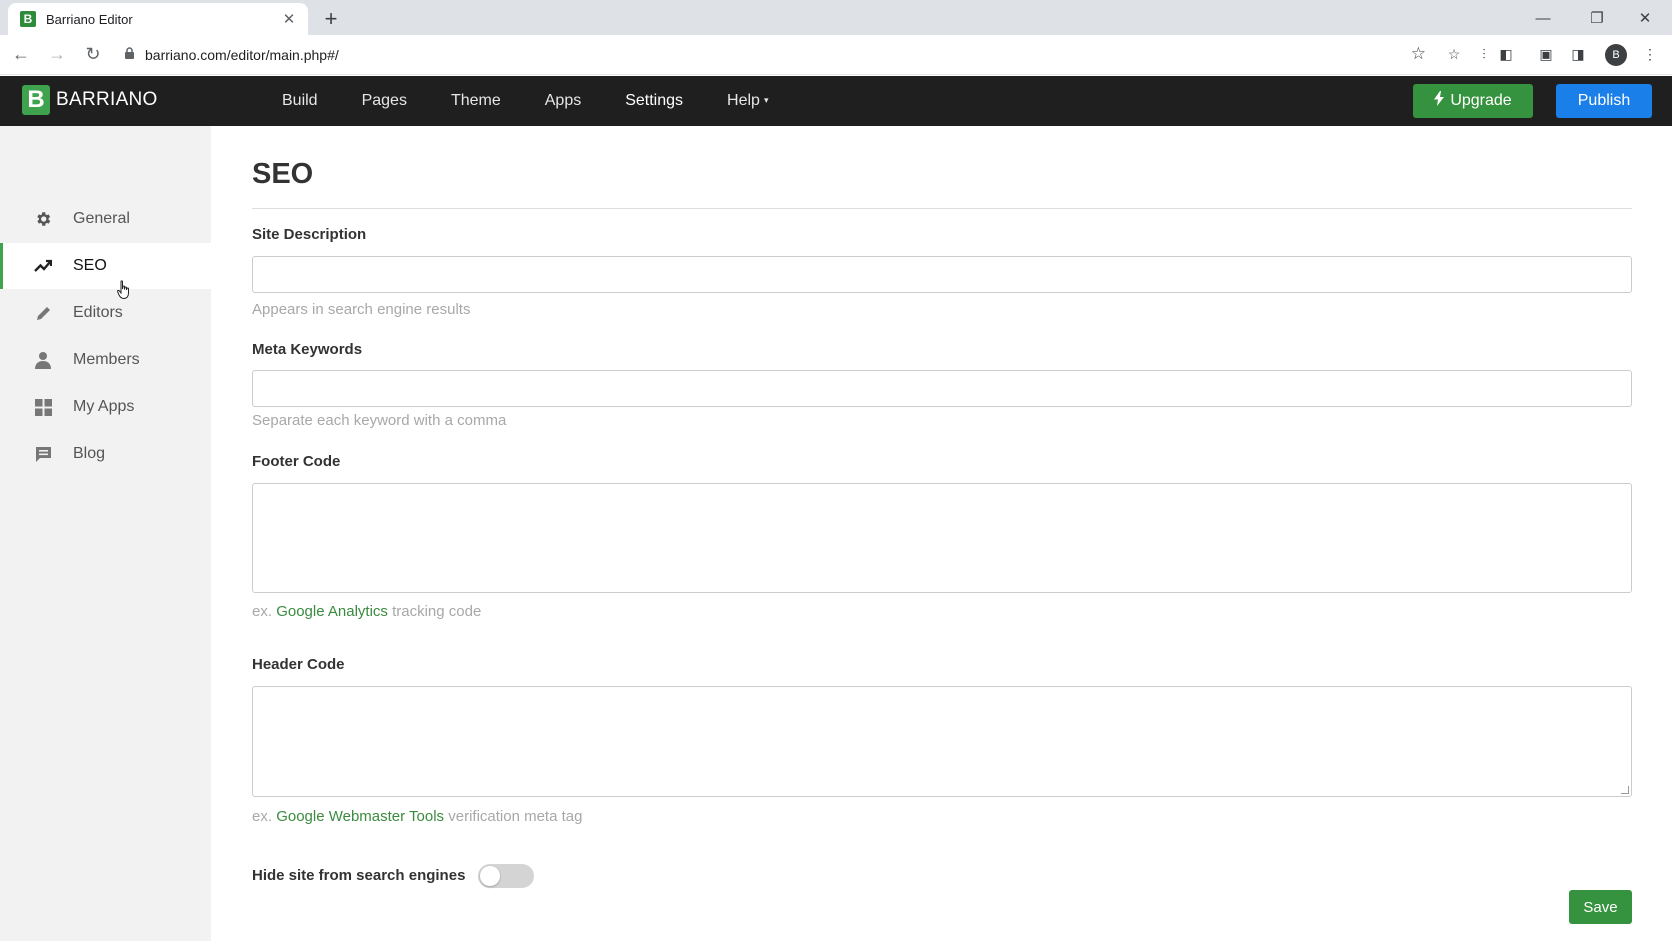 This screenshot has width=1672, height=941. What do you see at coordinates (360, 816) in the screenshot?
I see `google-webmaster-tools-link: Google Webmaster Tools` at bounding box center [360, 816].